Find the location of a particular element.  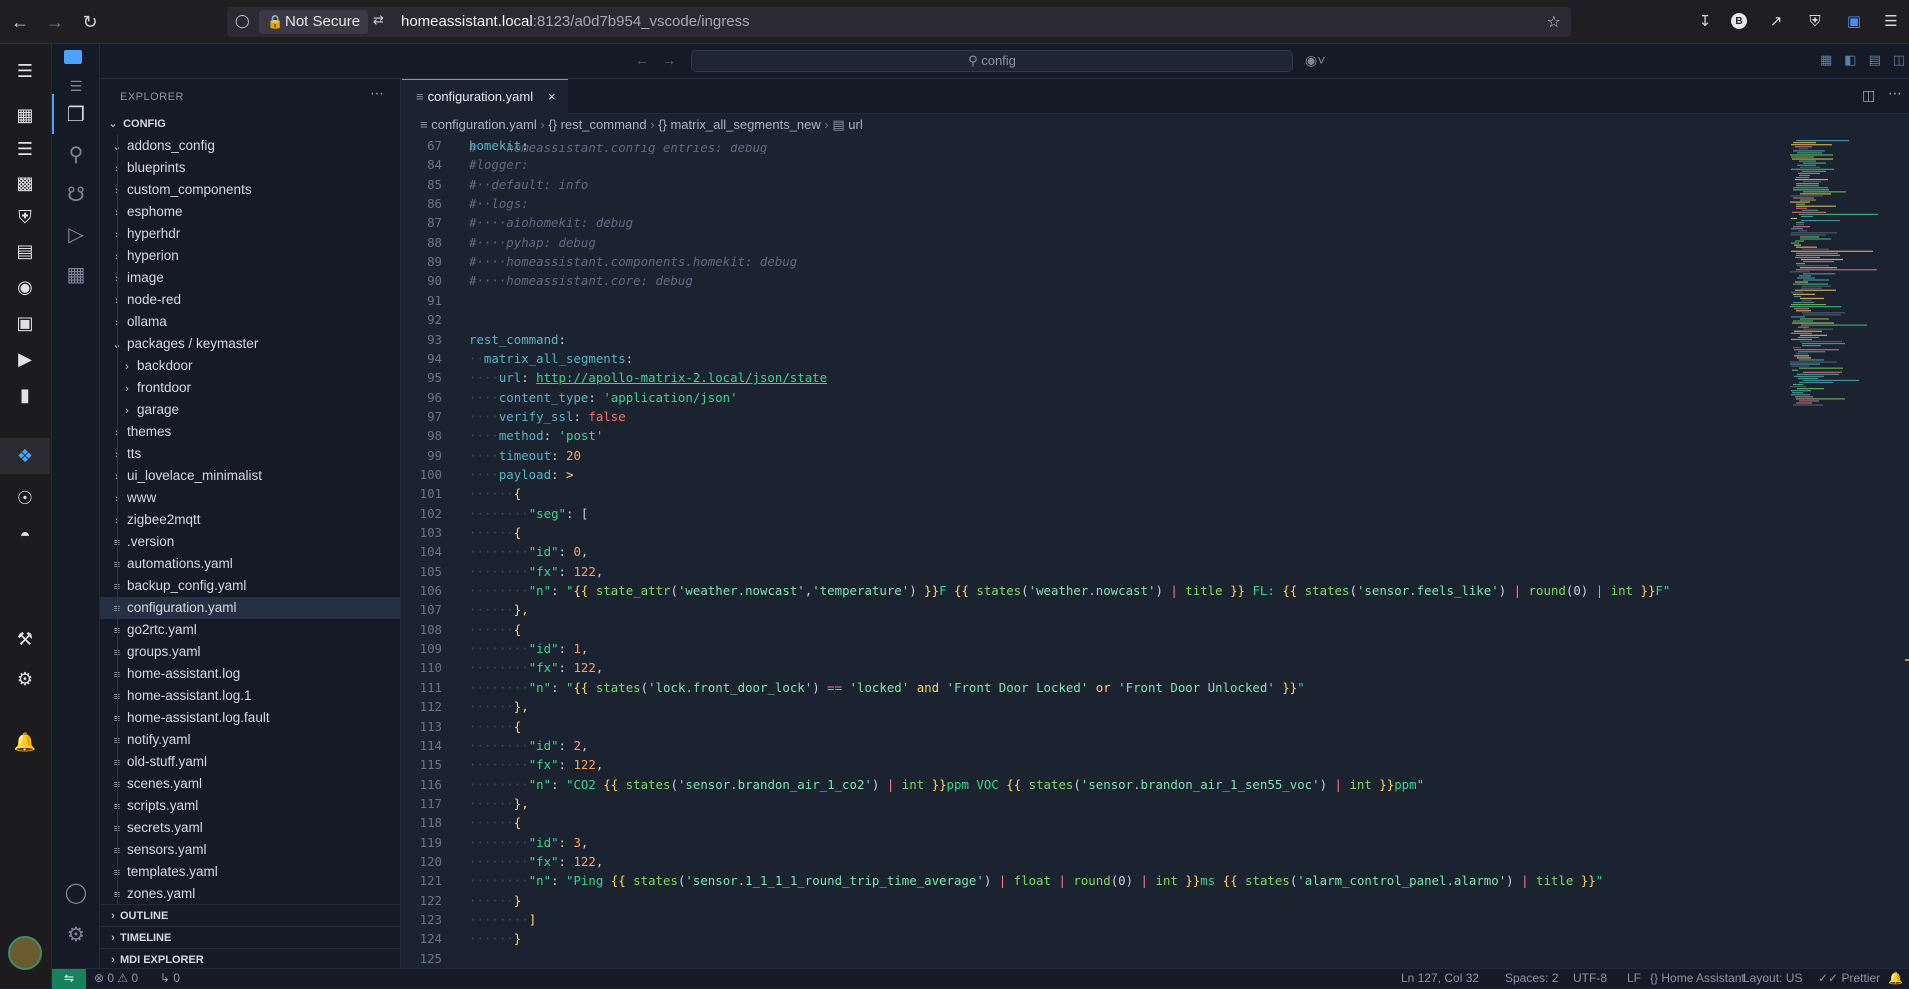

file-item: ≡groups.yaml is located at coordinates (250, 652).